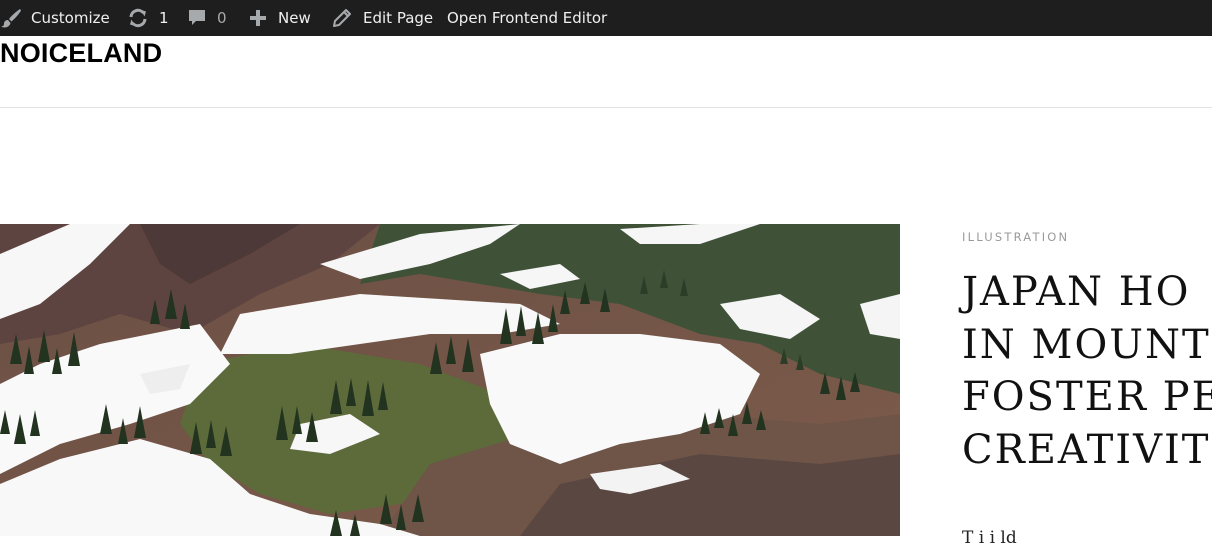 This screenshot has width=1212, height=548. Describe the element at coordinates (258, 18) in the screenshot. I see `plus-icon` at that location.